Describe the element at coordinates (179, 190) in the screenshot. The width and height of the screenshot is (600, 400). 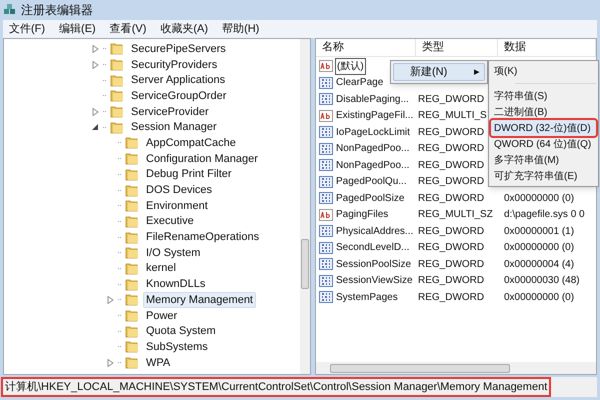
I see `tree-item: DOS Devices` at that location.